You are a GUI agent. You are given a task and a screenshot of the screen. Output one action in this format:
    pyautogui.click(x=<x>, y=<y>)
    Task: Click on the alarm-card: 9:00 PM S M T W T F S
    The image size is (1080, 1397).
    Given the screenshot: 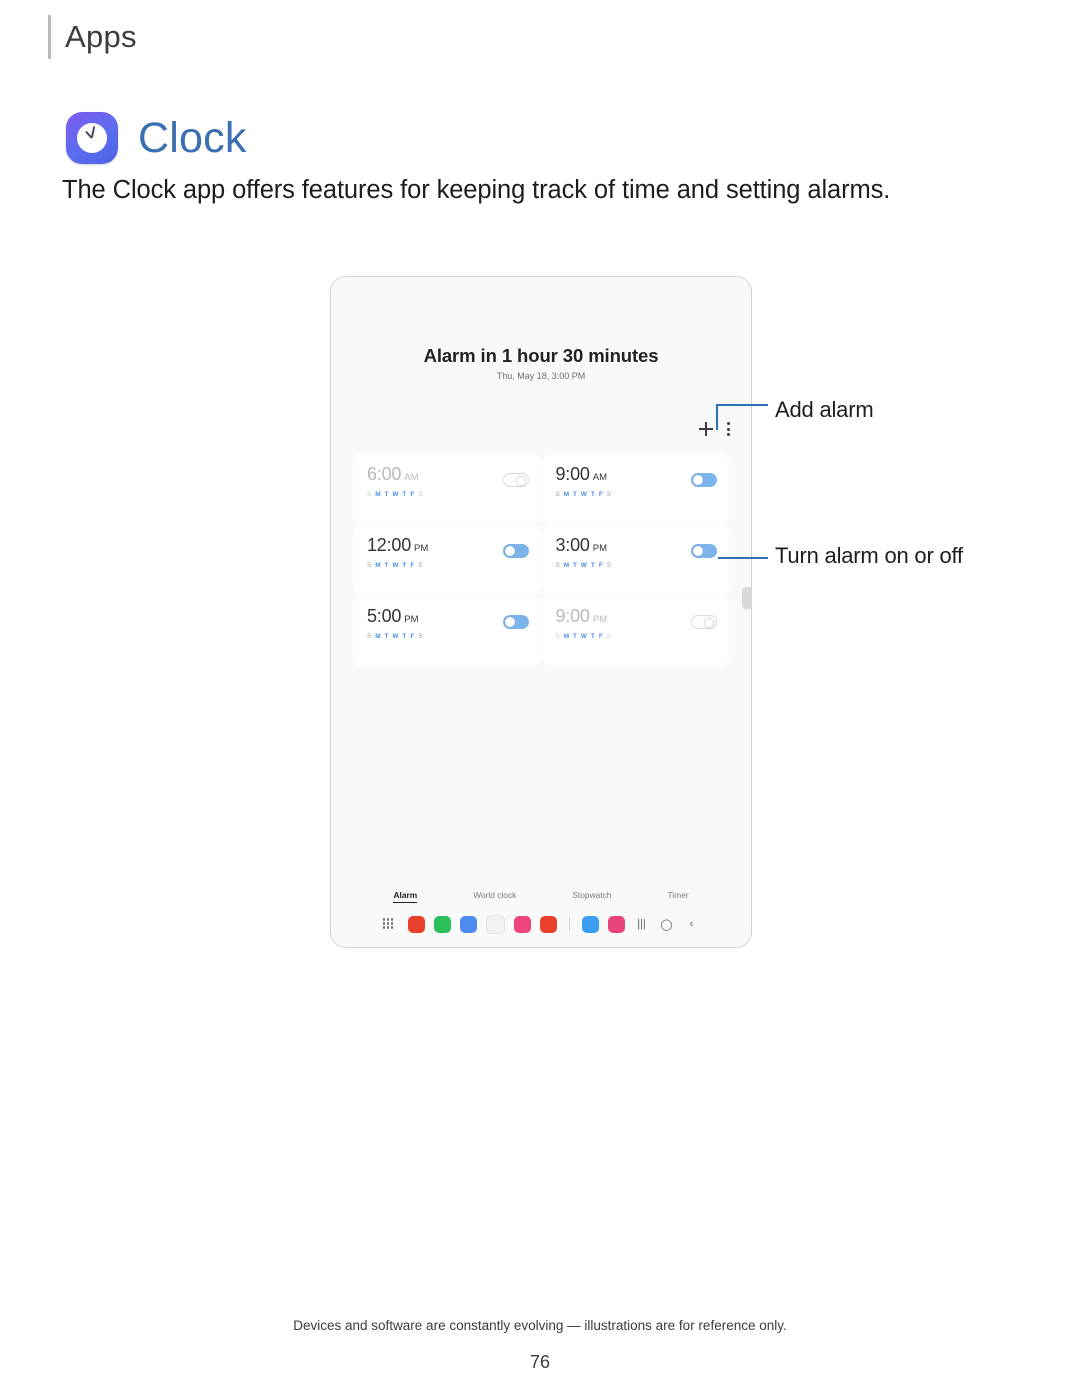 What is the action you would take?
    pyautogui.click(x=635, y=631)
    